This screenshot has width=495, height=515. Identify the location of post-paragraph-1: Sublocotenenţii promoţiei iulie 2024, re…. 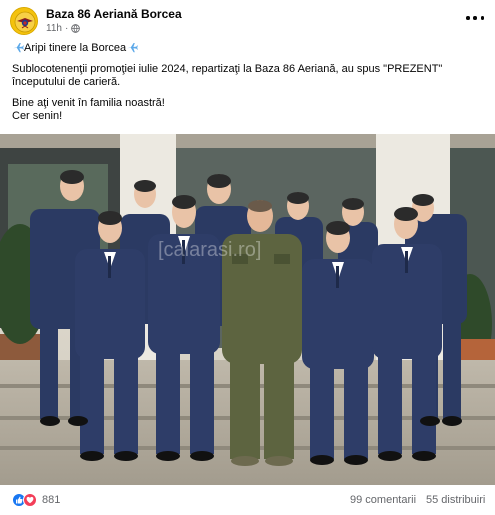
(227, 75).